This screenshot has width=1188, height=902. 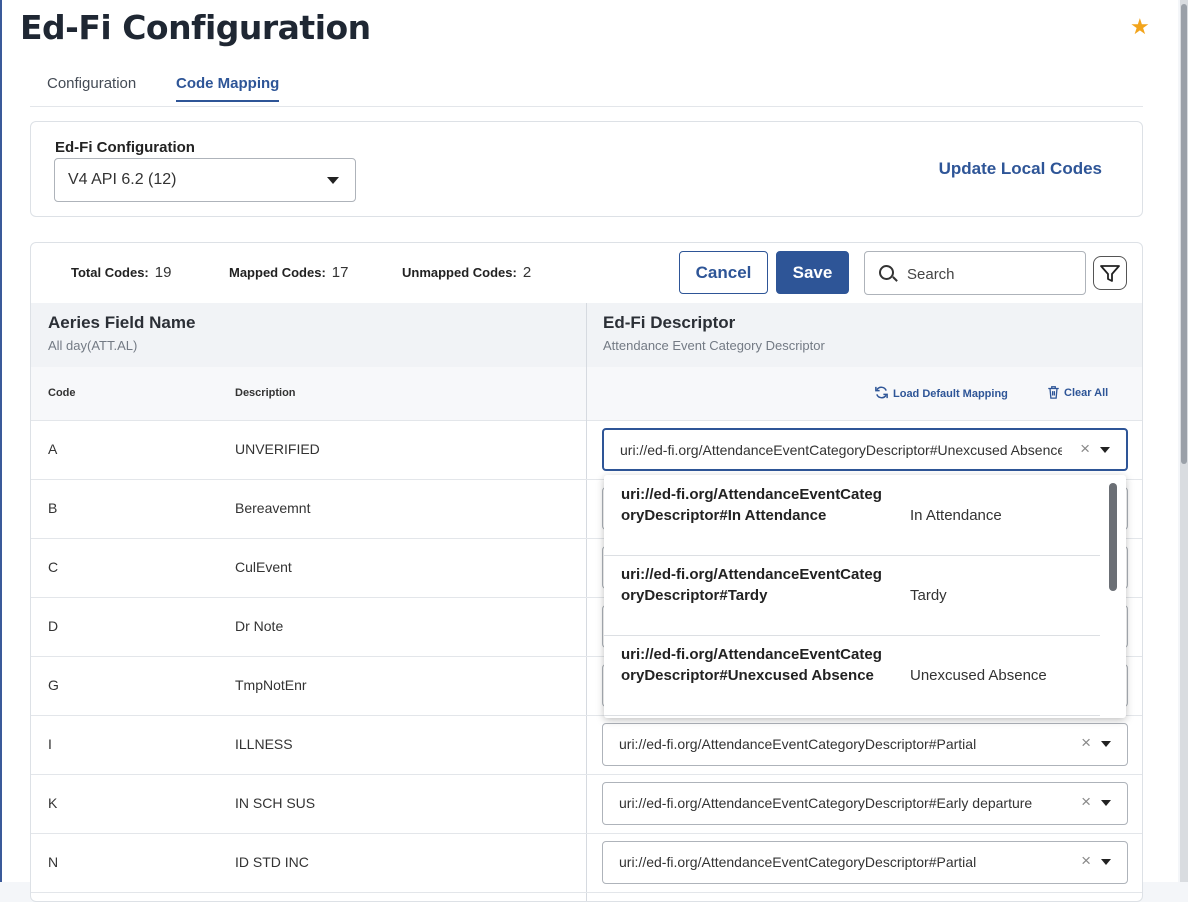 I want to click on mapped-codes-value: 17, so click(x=340, y=272).